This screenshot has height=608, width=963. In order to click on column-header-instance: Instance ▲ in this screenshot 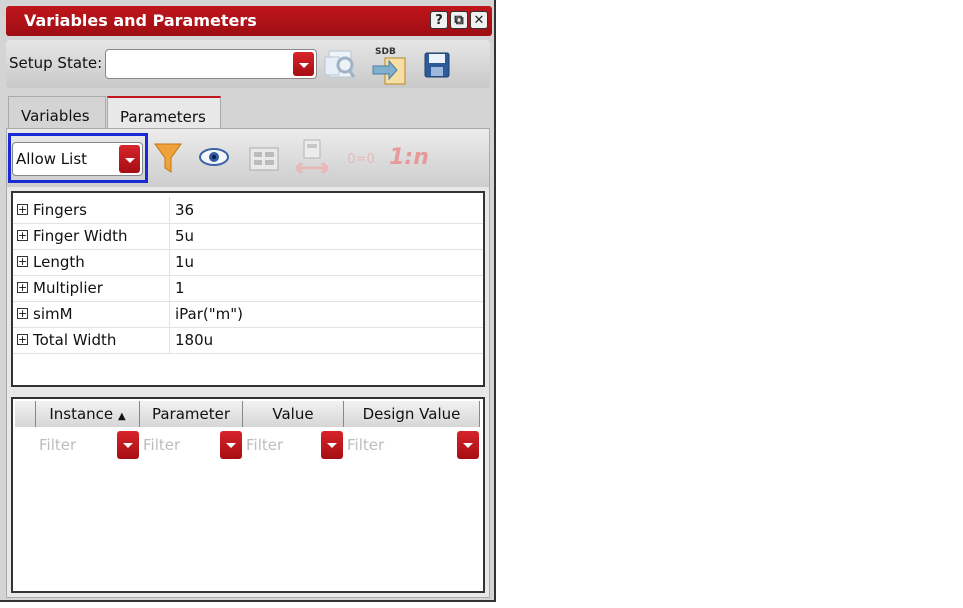, I will do `click(88, 414)`.